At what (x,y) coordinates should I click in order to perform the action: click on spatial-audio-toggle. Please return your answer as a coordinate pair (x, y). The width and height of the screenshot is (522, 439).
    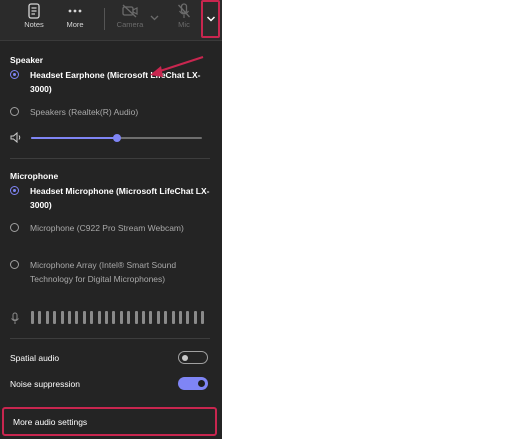
    Looking at the image, I should click on (193, 357).